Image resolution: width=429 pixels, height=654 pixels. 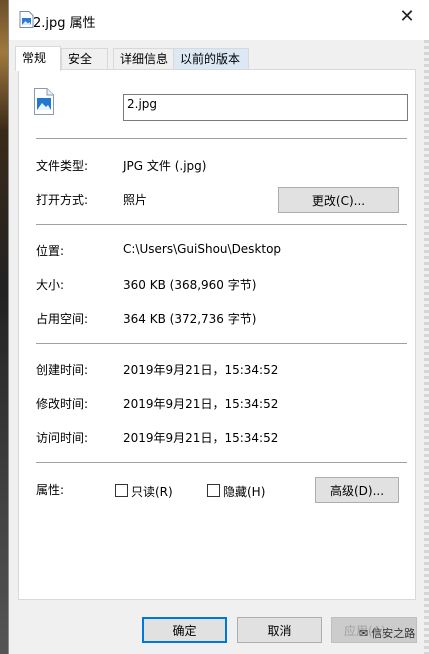 What do you see at coordinates (62, 370) in the screenshot?
I see `created-label: 创建时间:` at bounding box center [62, 370].